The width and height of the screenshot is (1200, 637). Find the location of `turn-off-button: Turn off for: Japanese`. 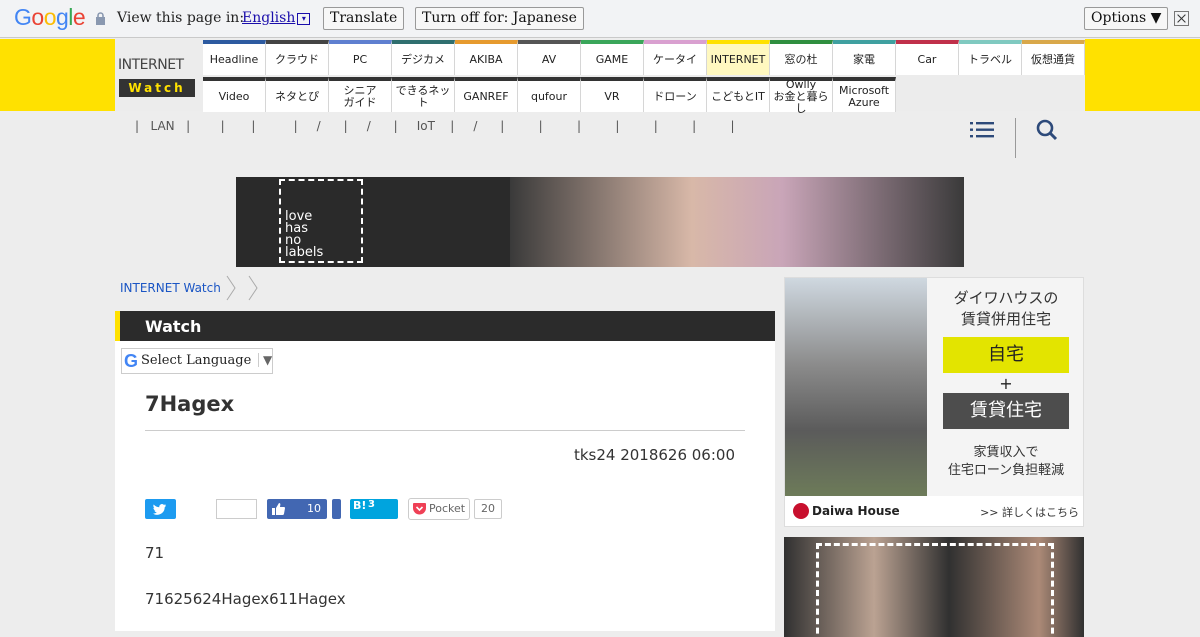

turn-off-button: Turn off for: Japanese is located at coordinates (499, 18).